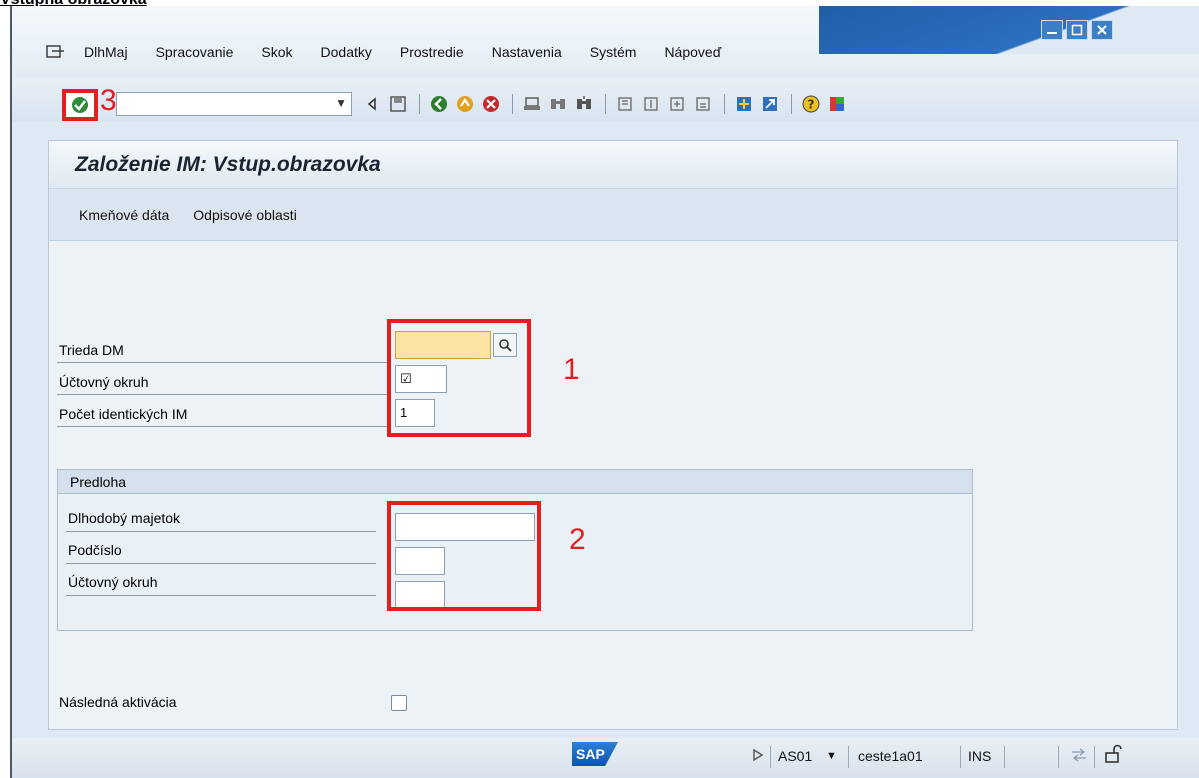 This screenshot has width=1199, height=778. What do you see at coordinates (1052, 33) in the screenshot?
I see `minimize-icon` at bounding box center [1052, 33].